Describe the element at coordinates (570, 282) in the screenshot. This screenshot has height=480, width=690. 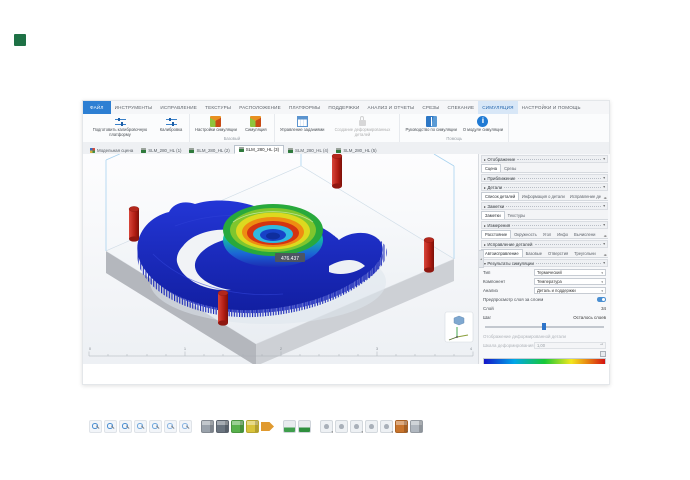
I see `component-select: Температура ▾` at that location.